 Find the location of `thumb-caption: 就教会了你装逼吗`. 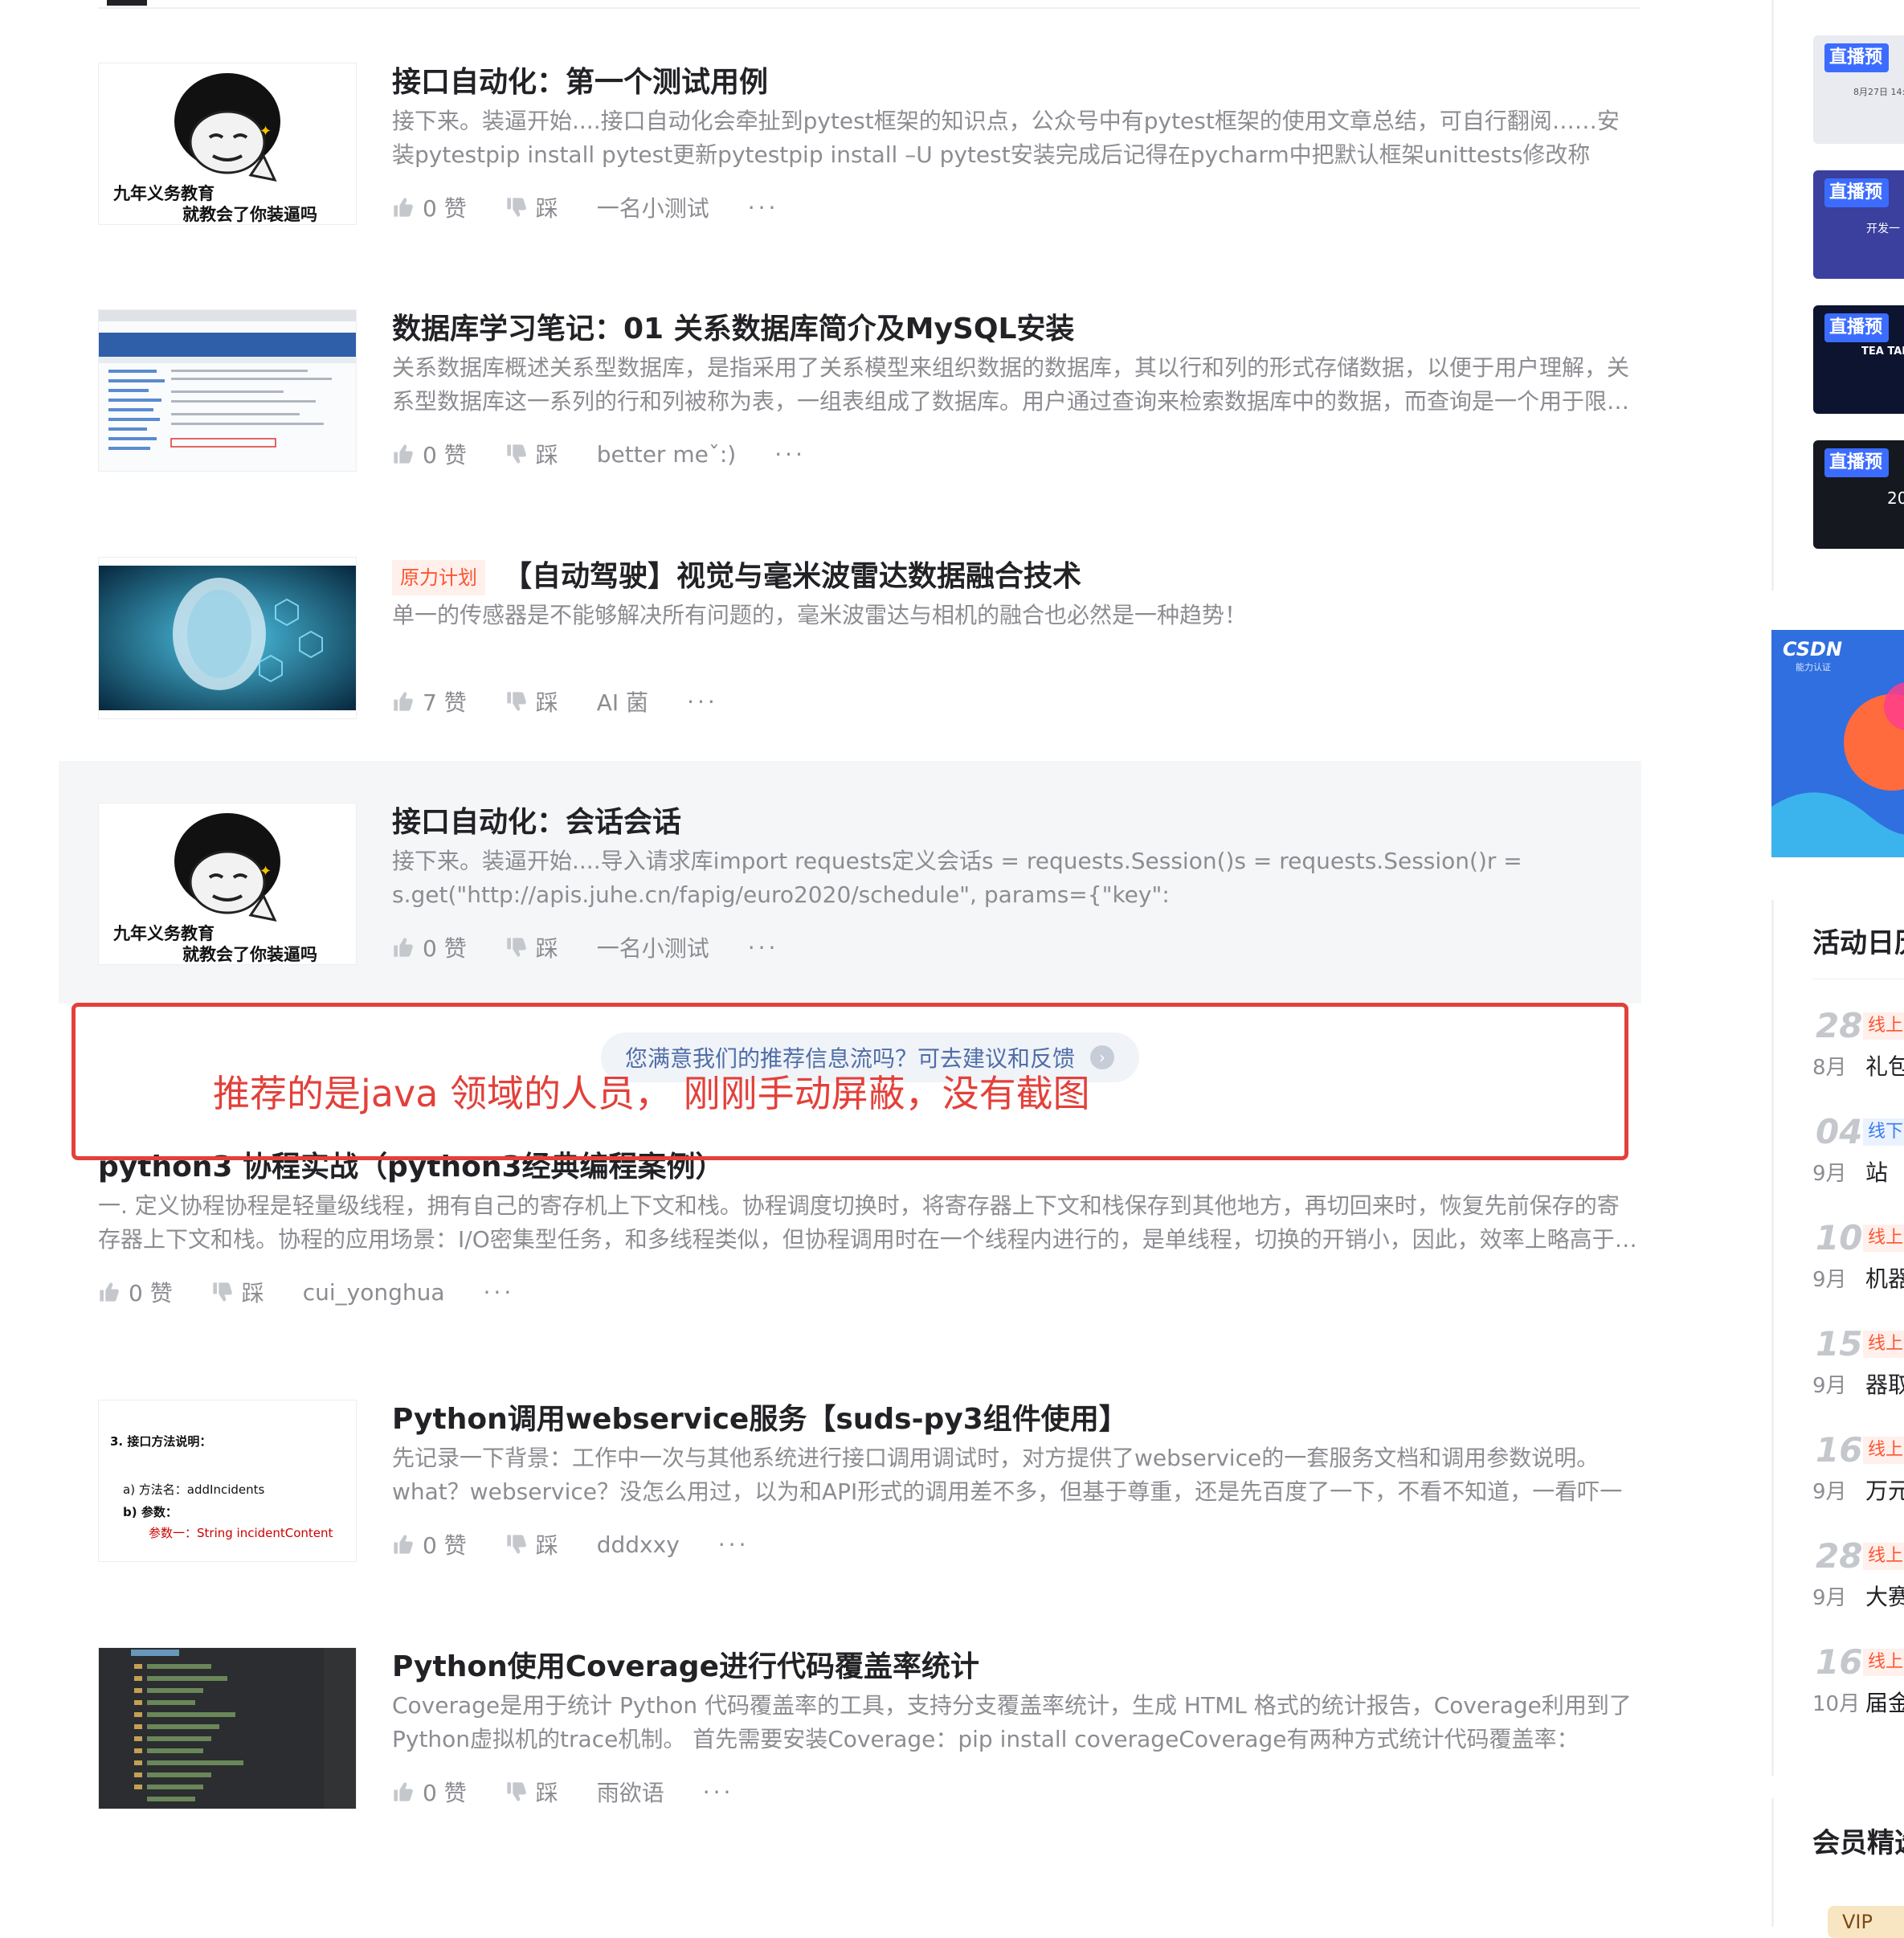

thumb-caption: 就教会了你装逼吗 is located at coordinates (249, 954).